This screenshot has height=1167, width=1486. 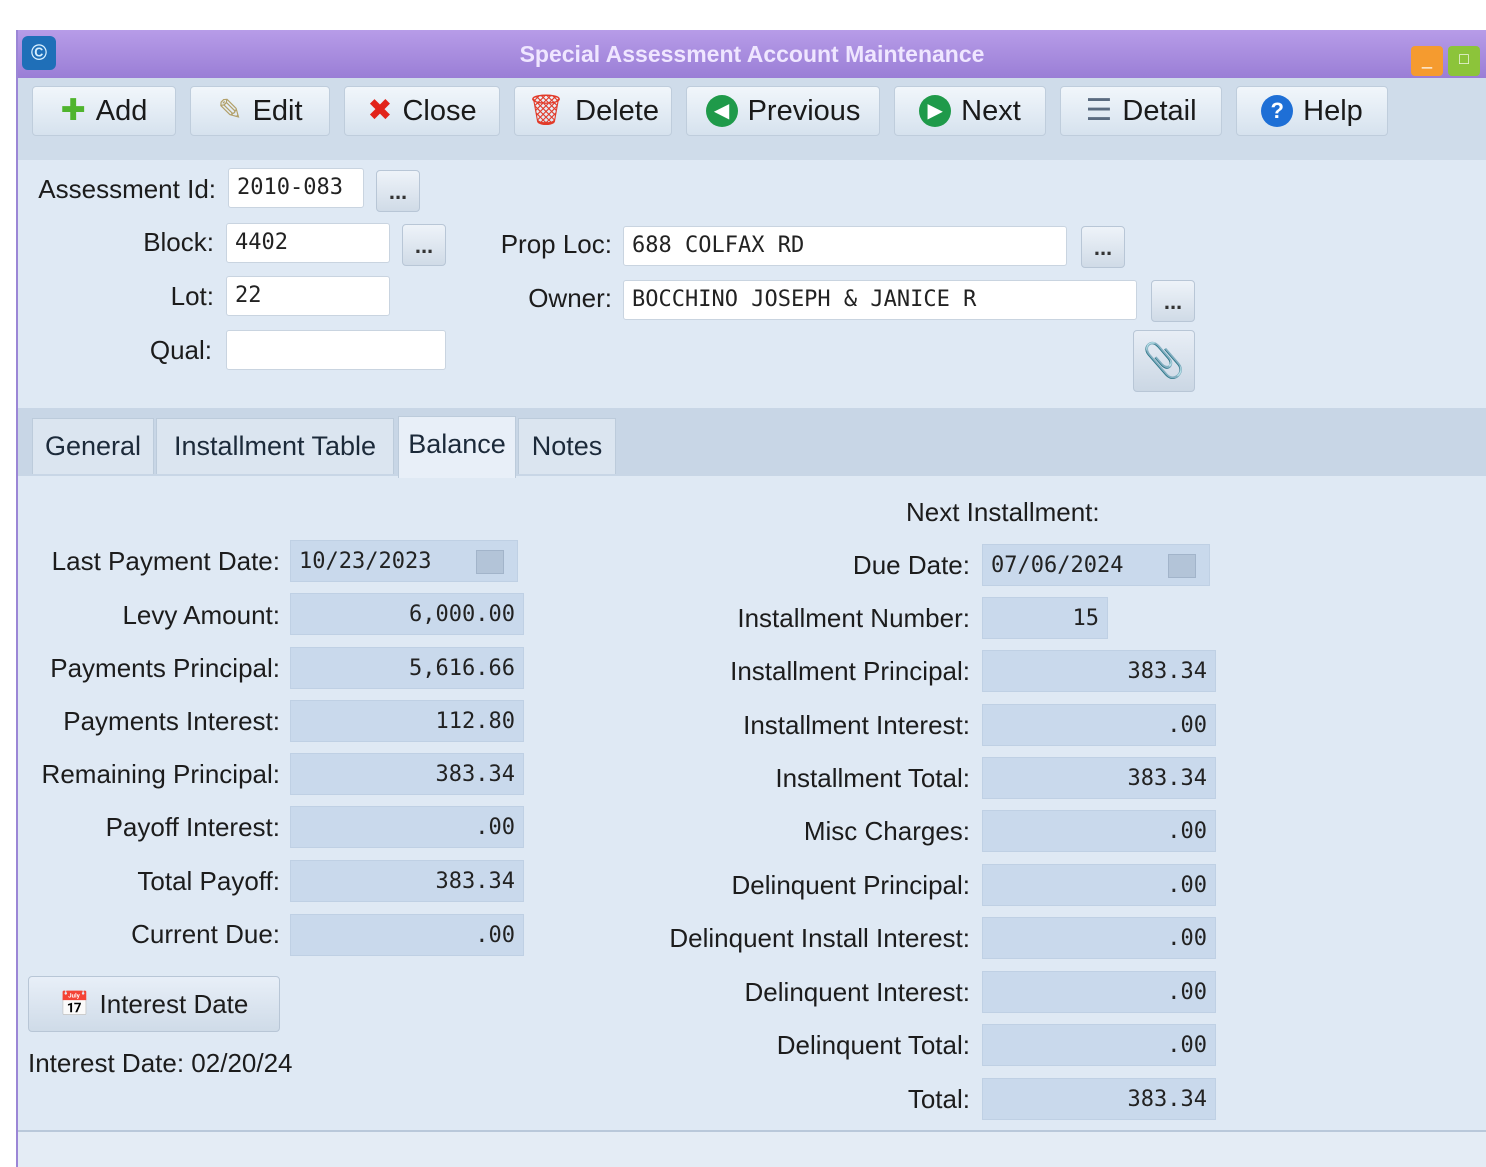 I want to click on payments-principal-label: Payments Principal:, so click(x=165, y=668).